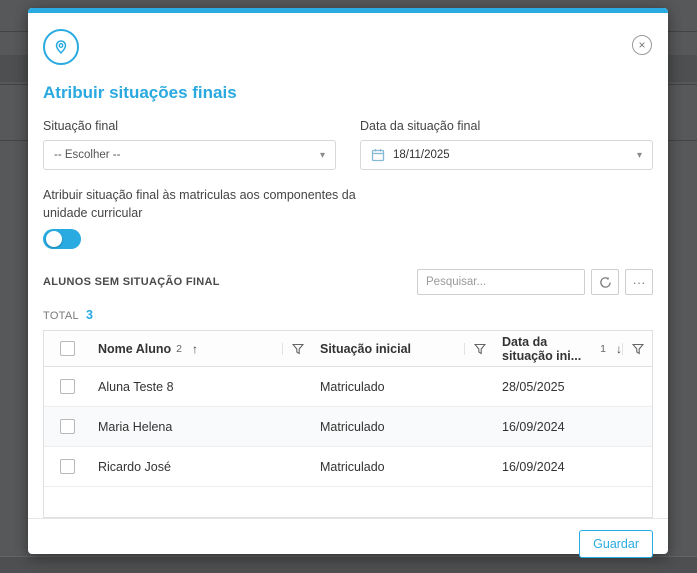 The height and width of the screenshot is (573, 697). I want to click on save-button: Guardar, so click(616, 543).